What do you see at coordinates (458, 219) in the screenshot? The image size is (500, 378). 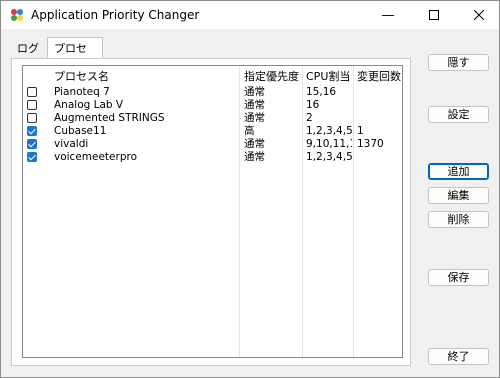 I see `delete-button: 削除` at bounding box center [458, 219].